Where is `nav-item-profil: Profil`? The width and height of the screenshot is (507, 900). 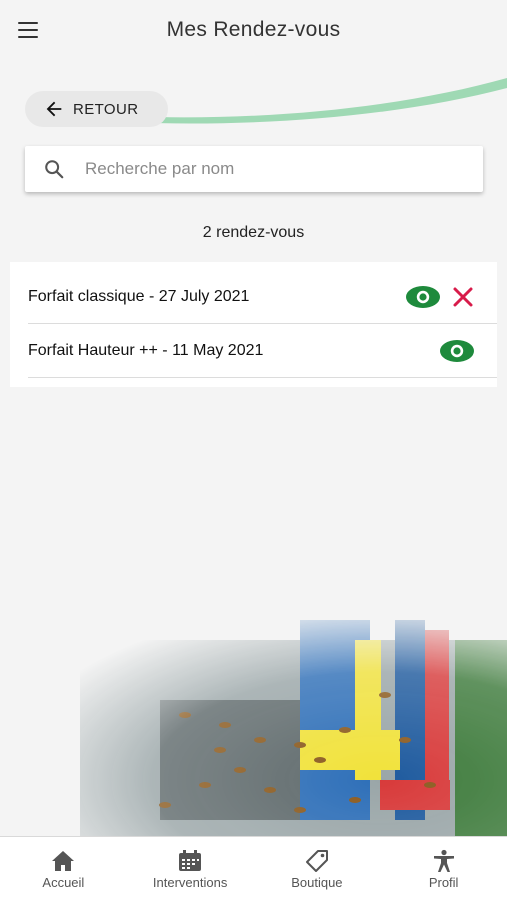 nav-item-profil: Profil is located at coordinates (443, 868).